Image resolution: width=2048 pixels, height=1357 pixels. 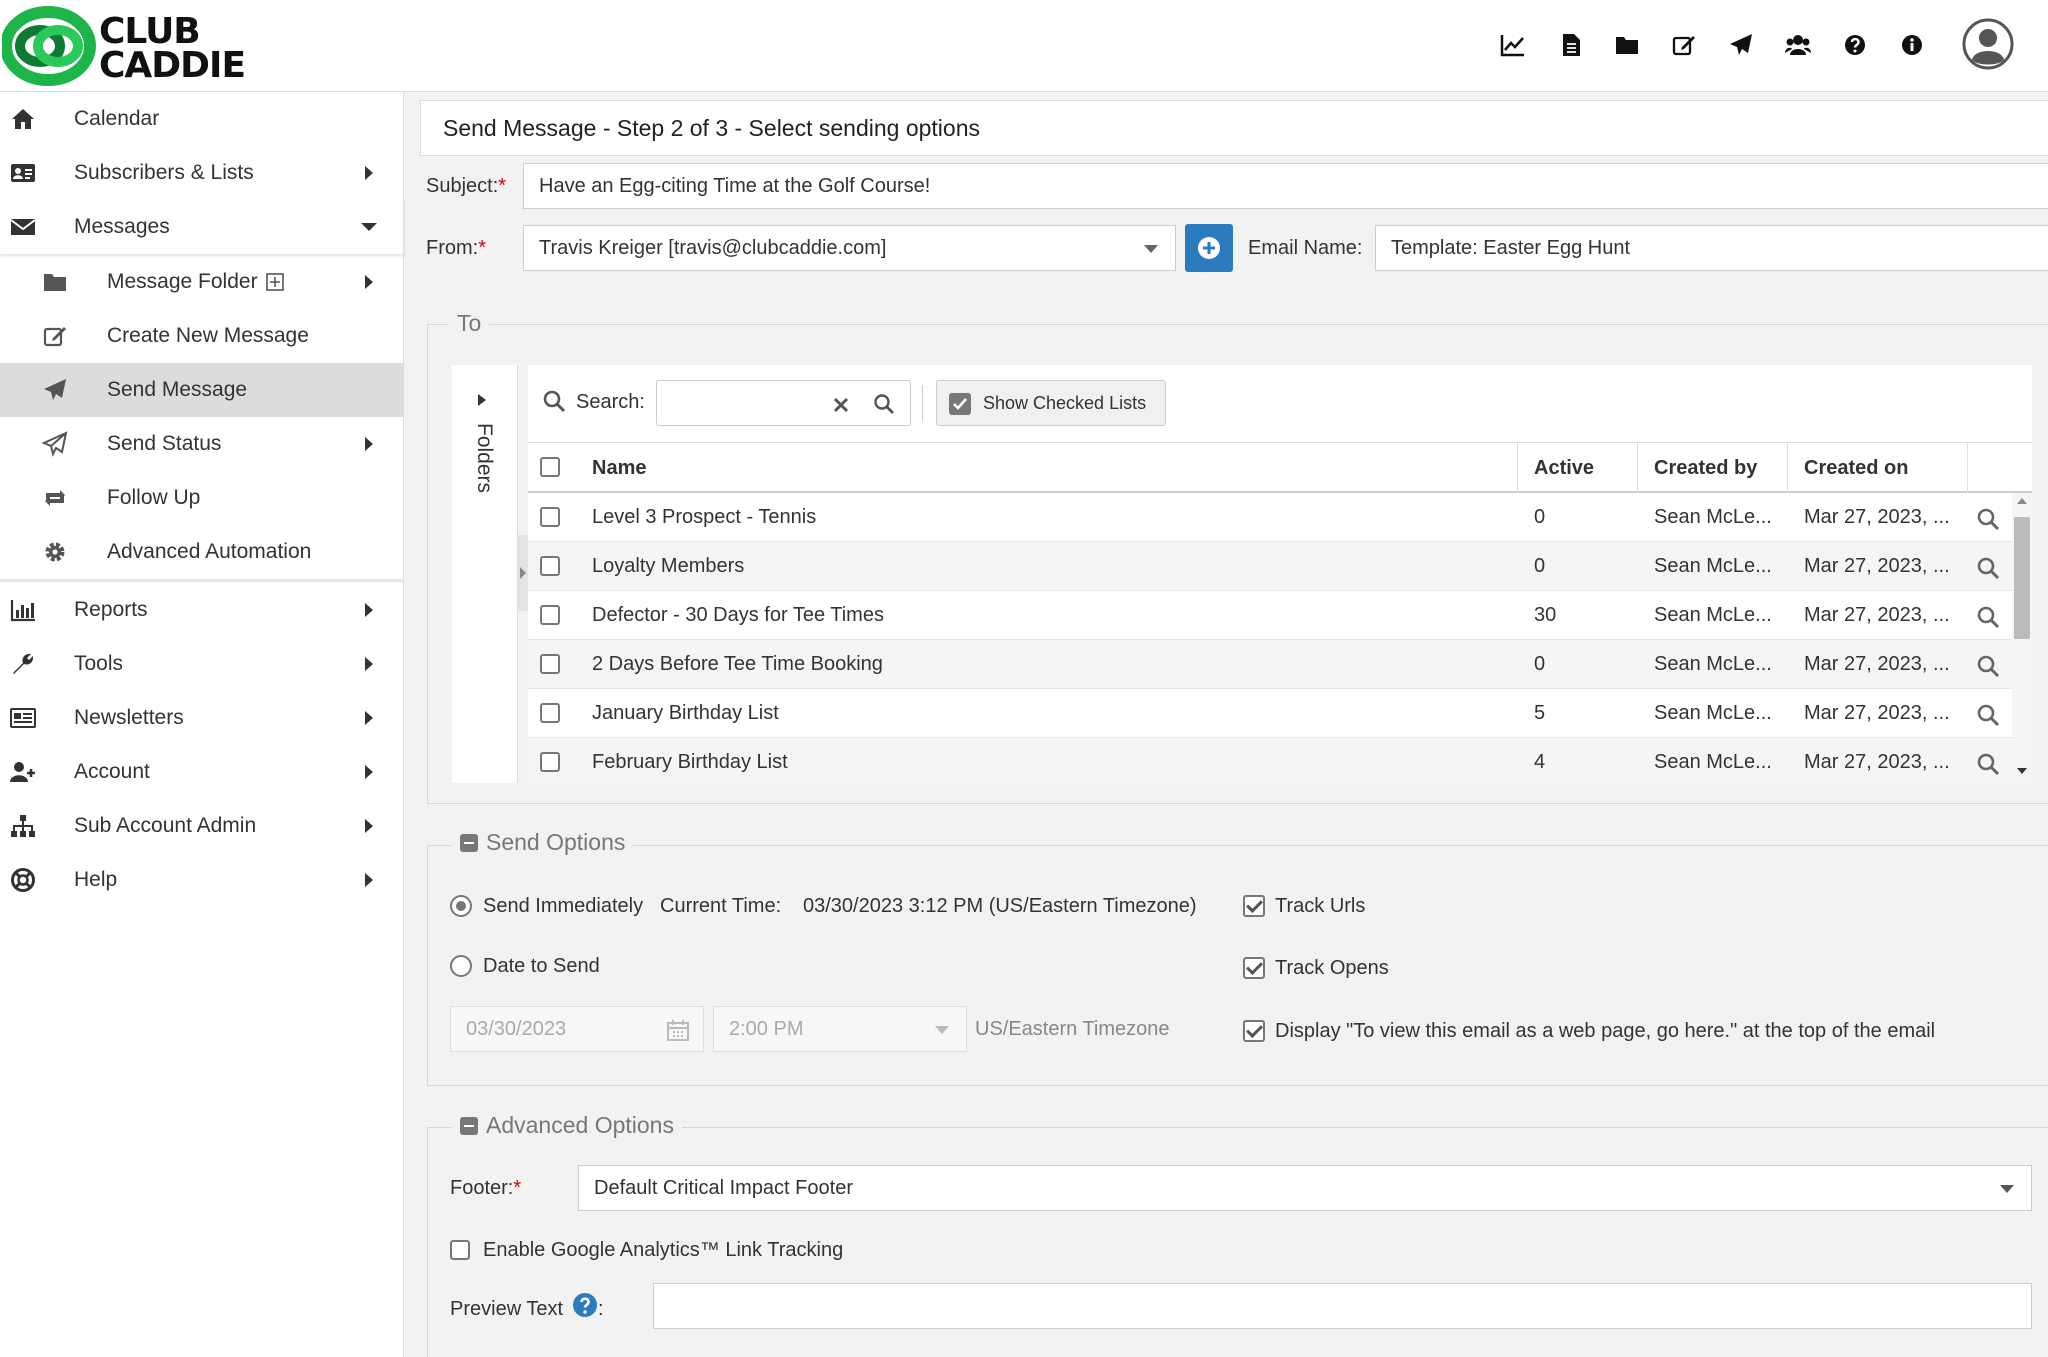 What do you see at coordinates (202, 664) in the screenshot?
I see `sidebar-item-tools: Tools` at bounding box center [202, 664].